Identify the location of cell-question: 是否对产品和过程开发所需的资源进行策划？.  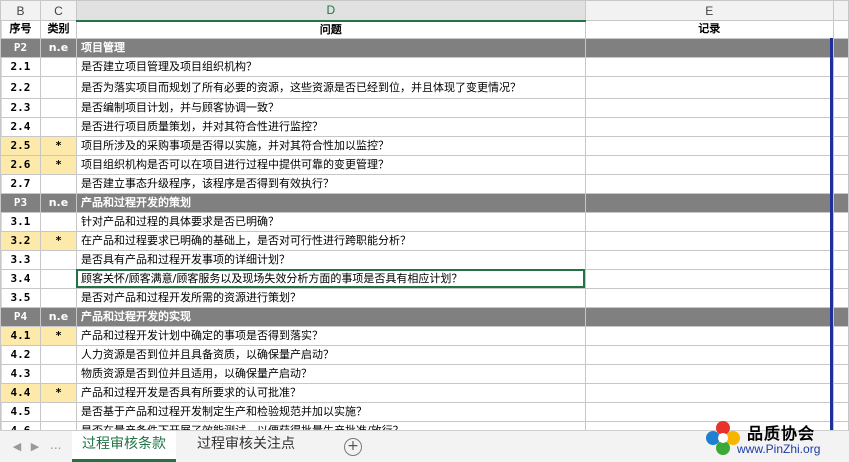
(330, 297).